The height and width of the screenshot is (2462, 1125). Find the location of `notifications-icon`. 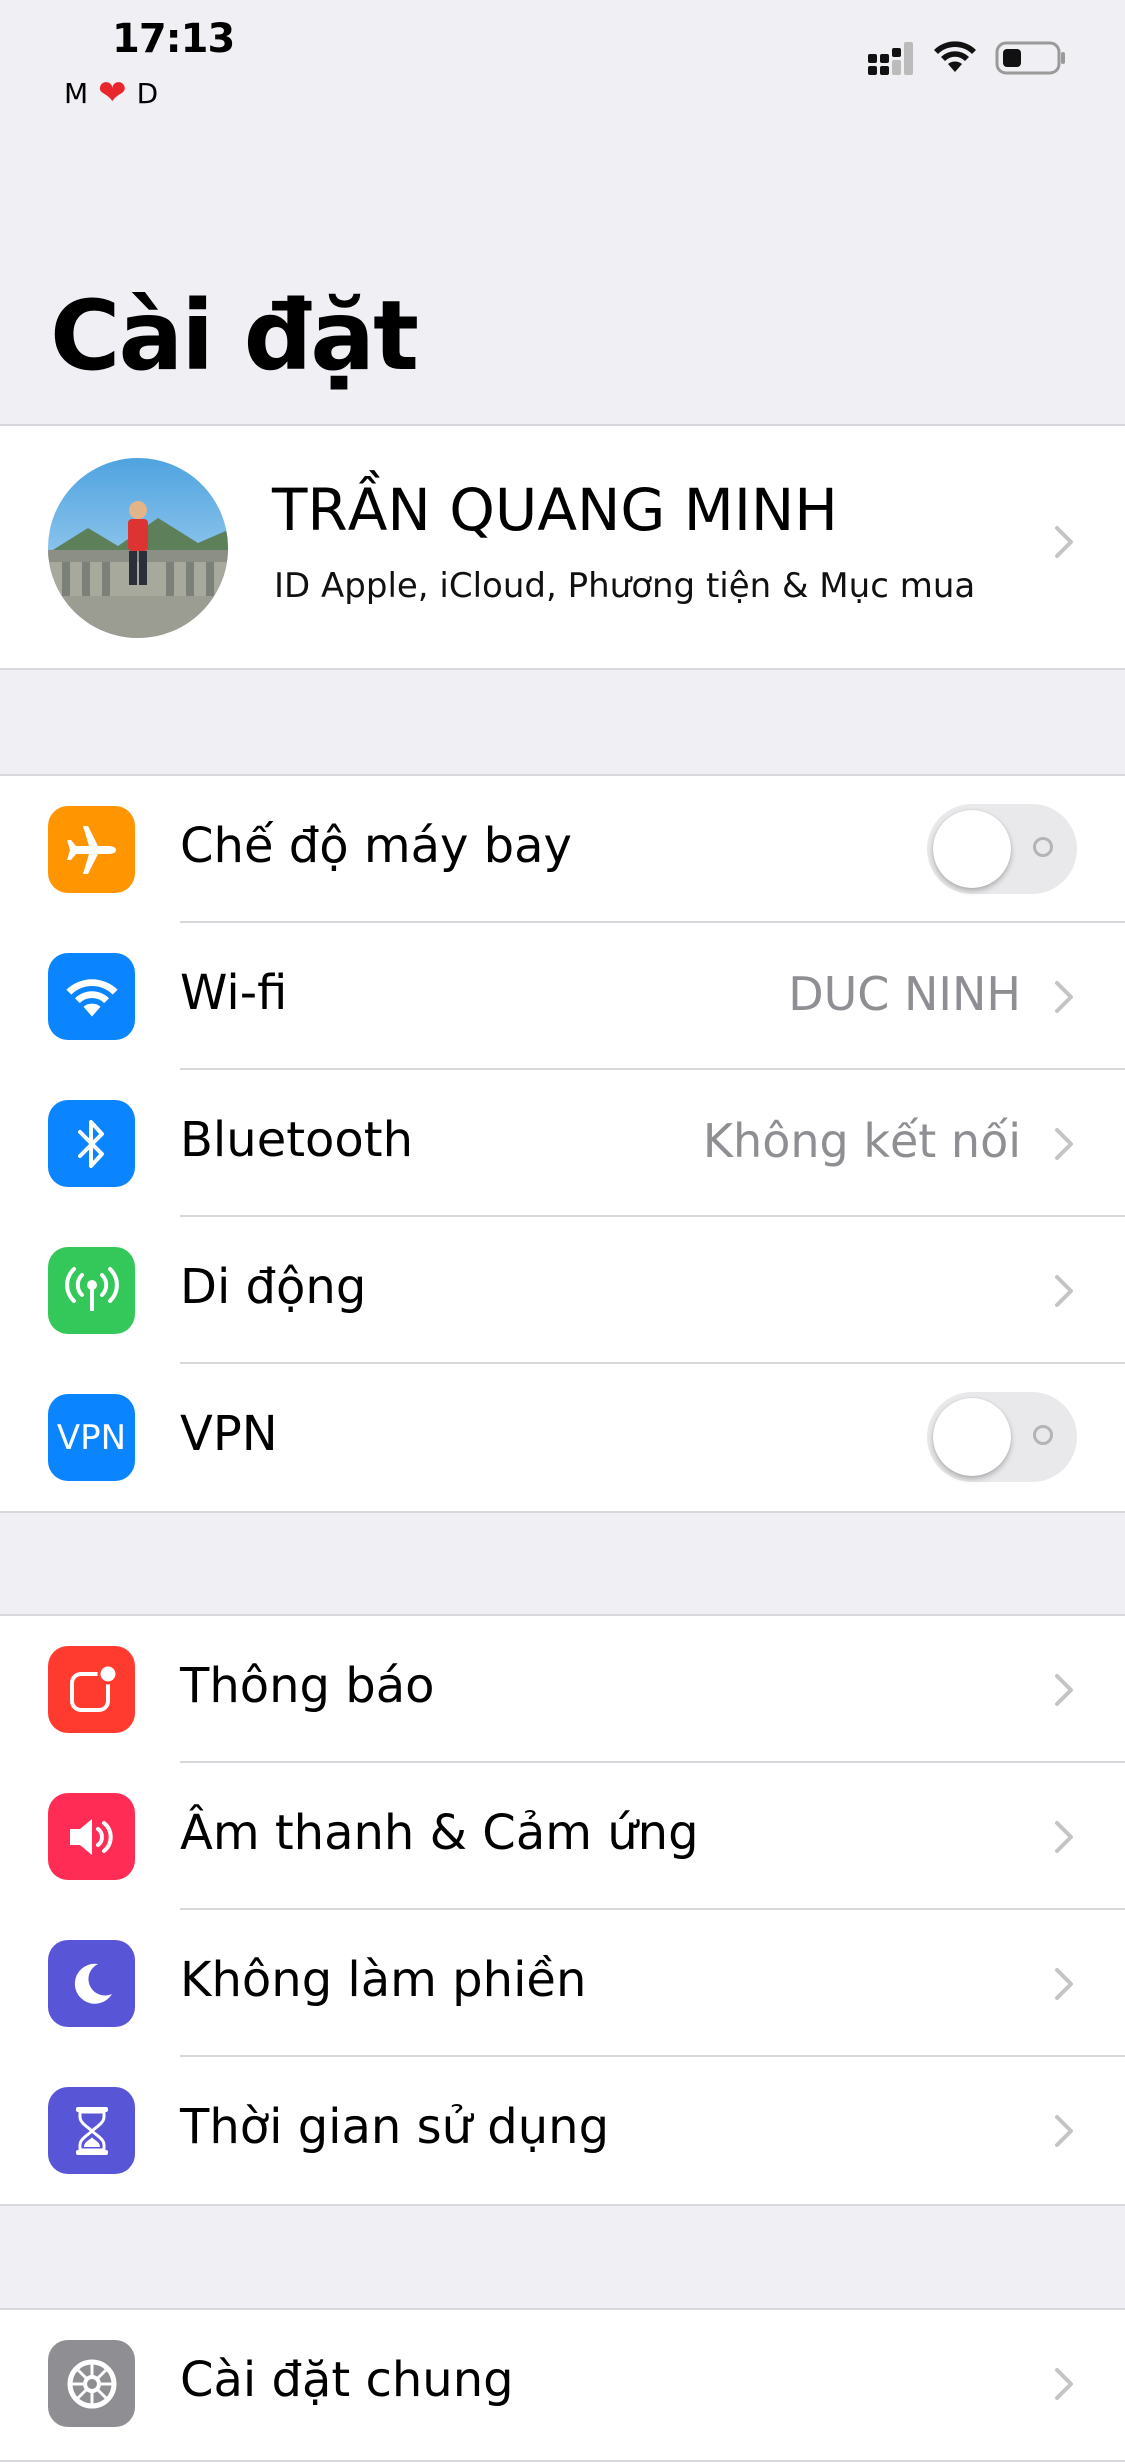

notifications-icon is located at coordinates (91, 1689).